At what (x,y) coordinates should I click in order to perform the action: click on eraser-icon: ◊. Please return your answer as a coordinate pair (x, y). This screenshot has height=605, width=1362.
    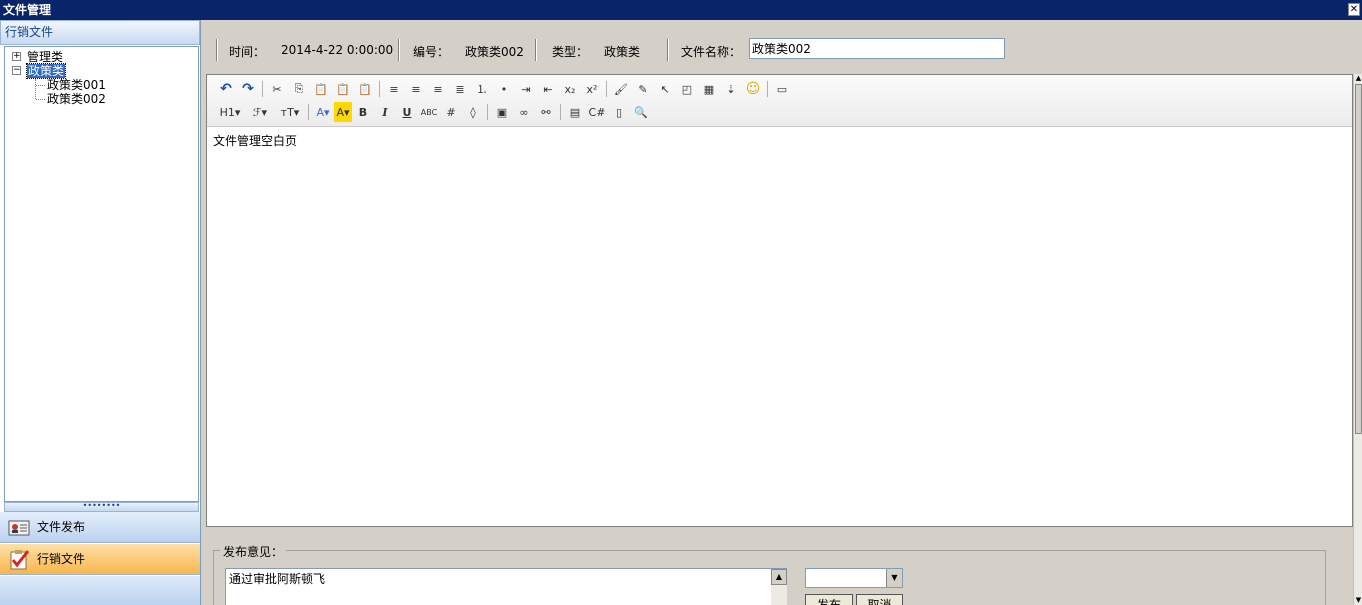
    Looking at the image, I should click on (473, 112).